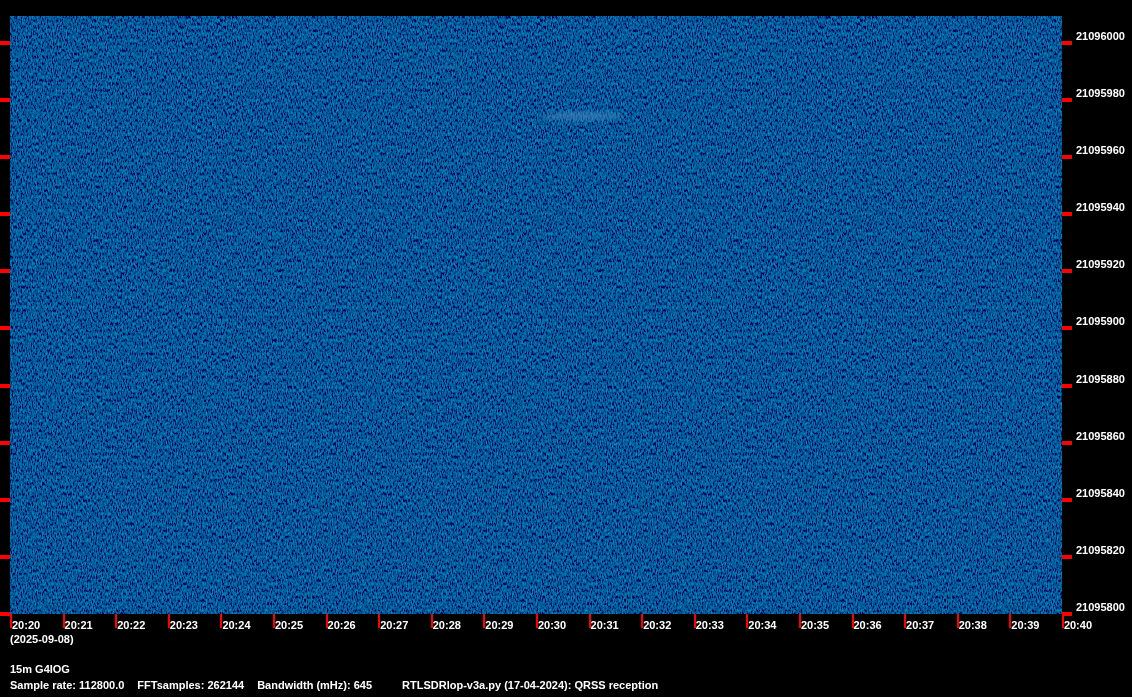 Image resolution: width=1132 pixels, height=697 pixels. Describe the element at coordinates (289, 625) in the screenshot. I see `time-label: 20:25` at that location.